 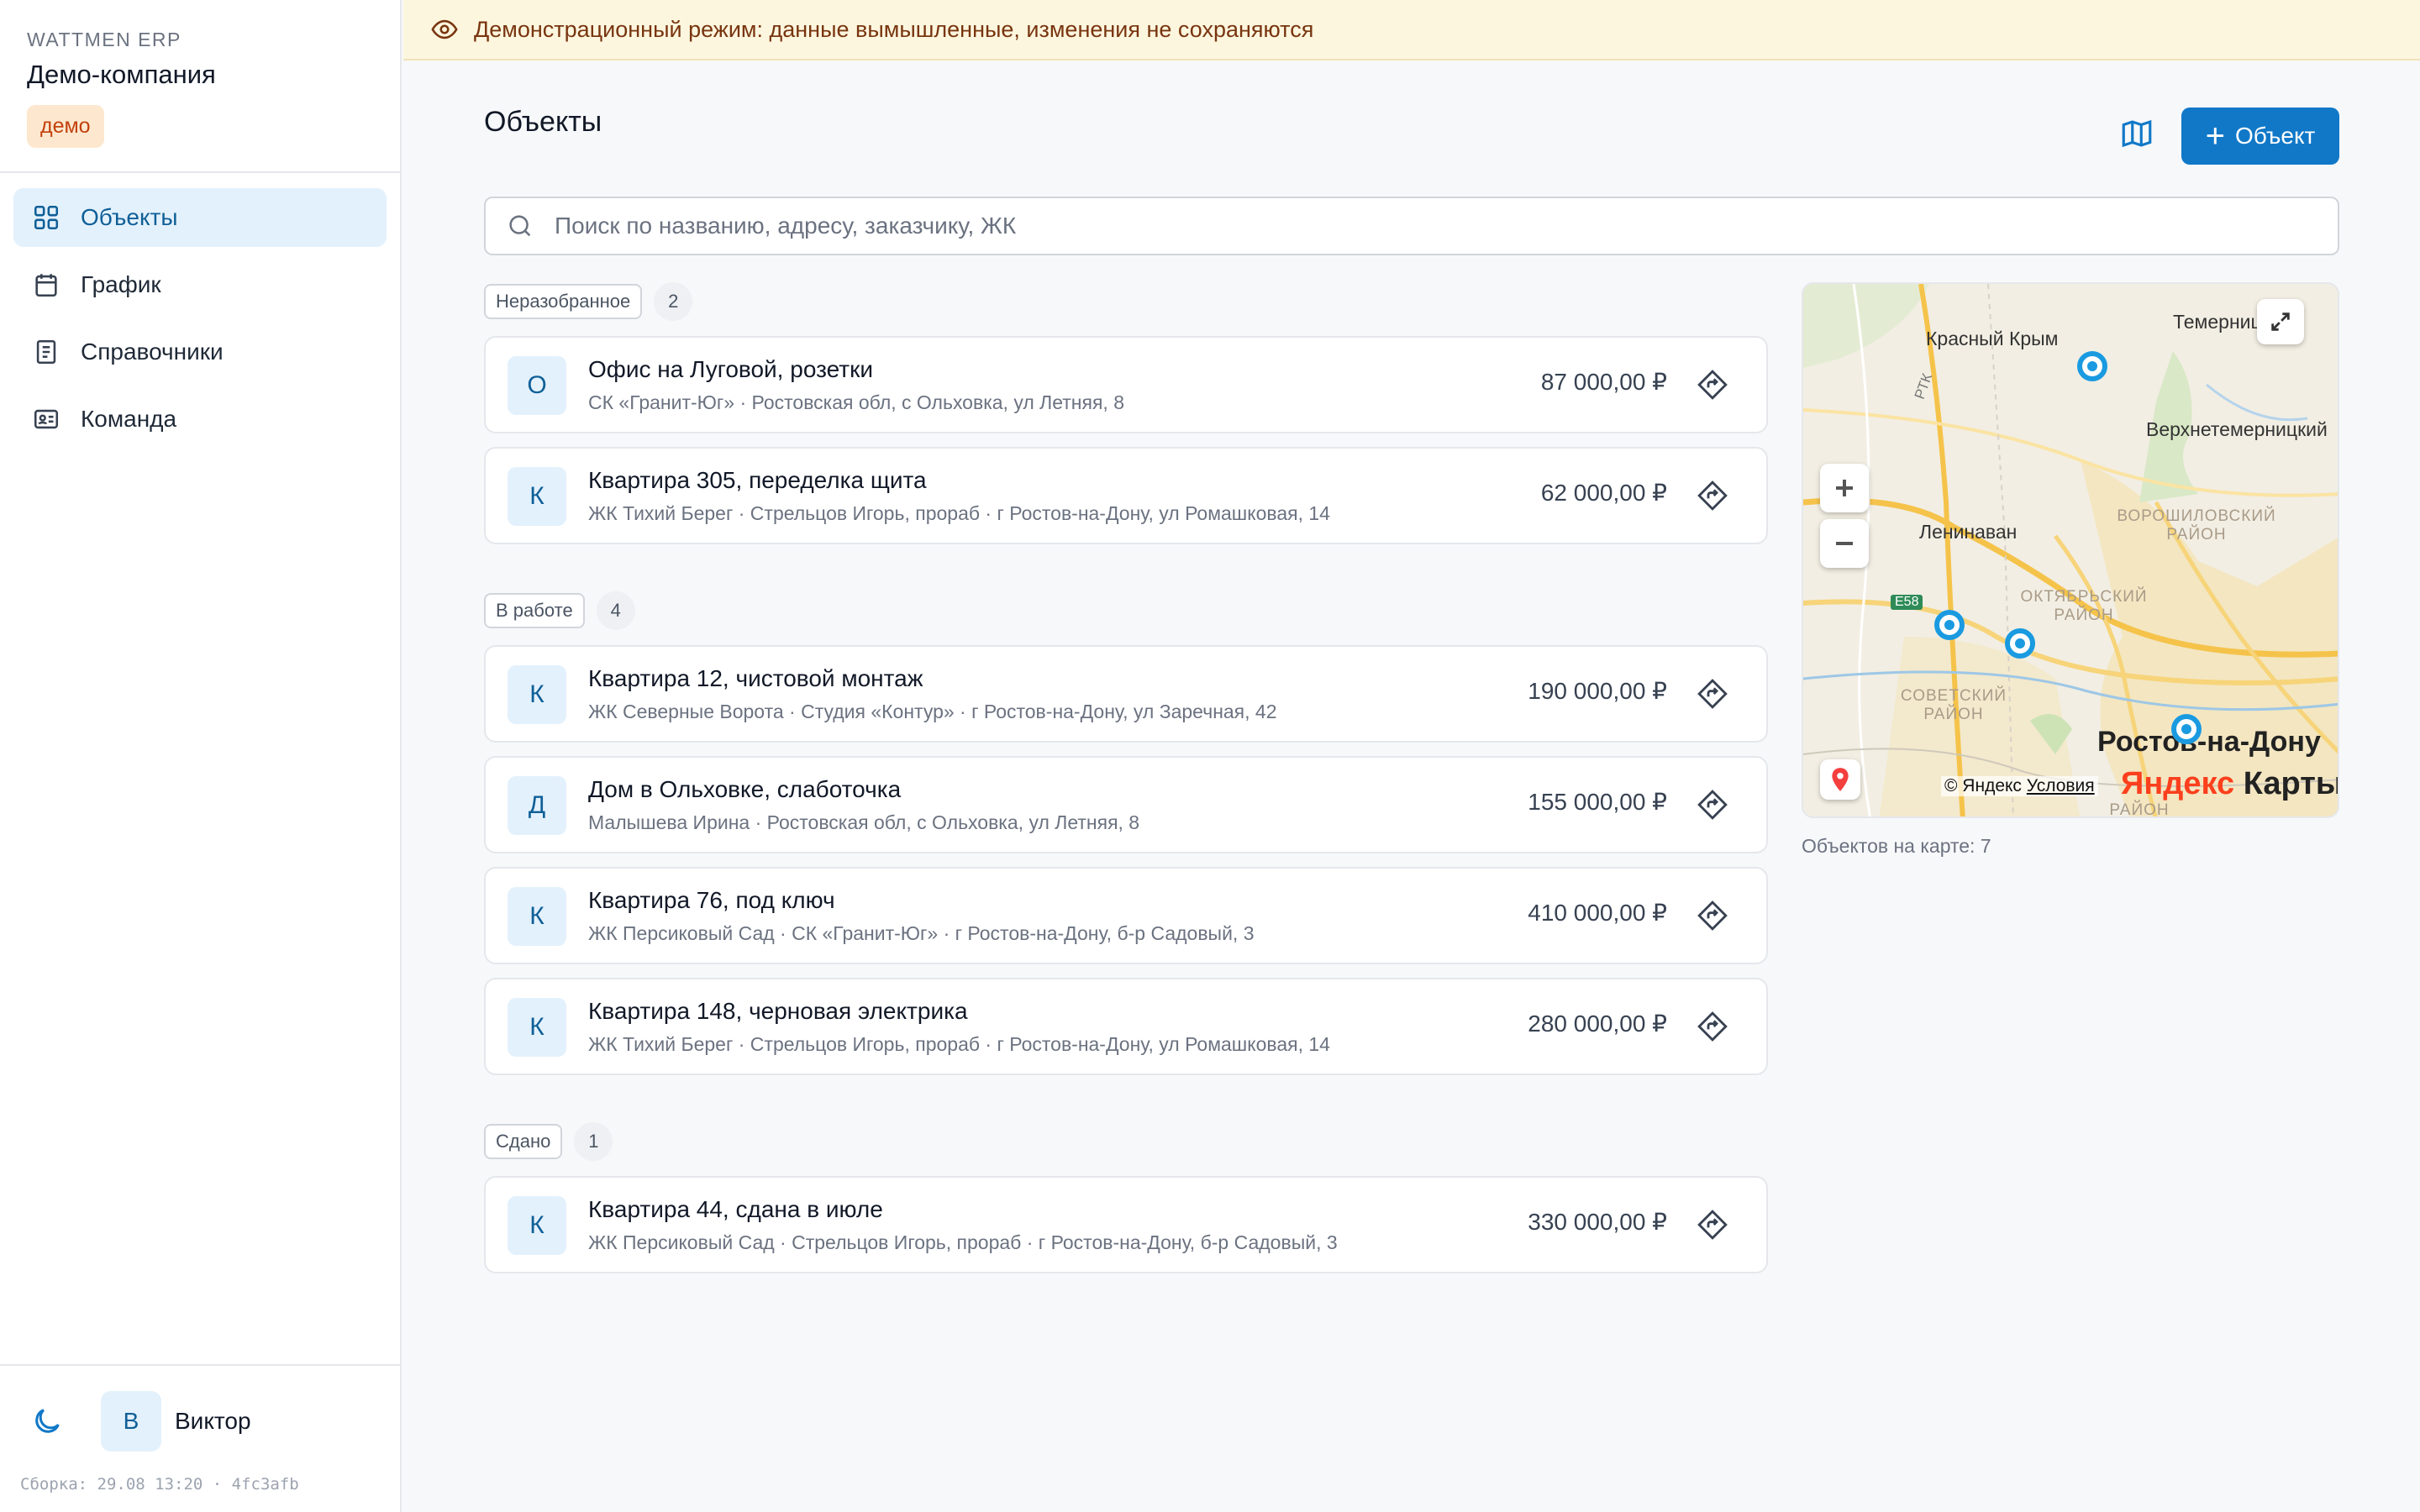 I want to click on calendar-icon, so click(x=46, y=285).